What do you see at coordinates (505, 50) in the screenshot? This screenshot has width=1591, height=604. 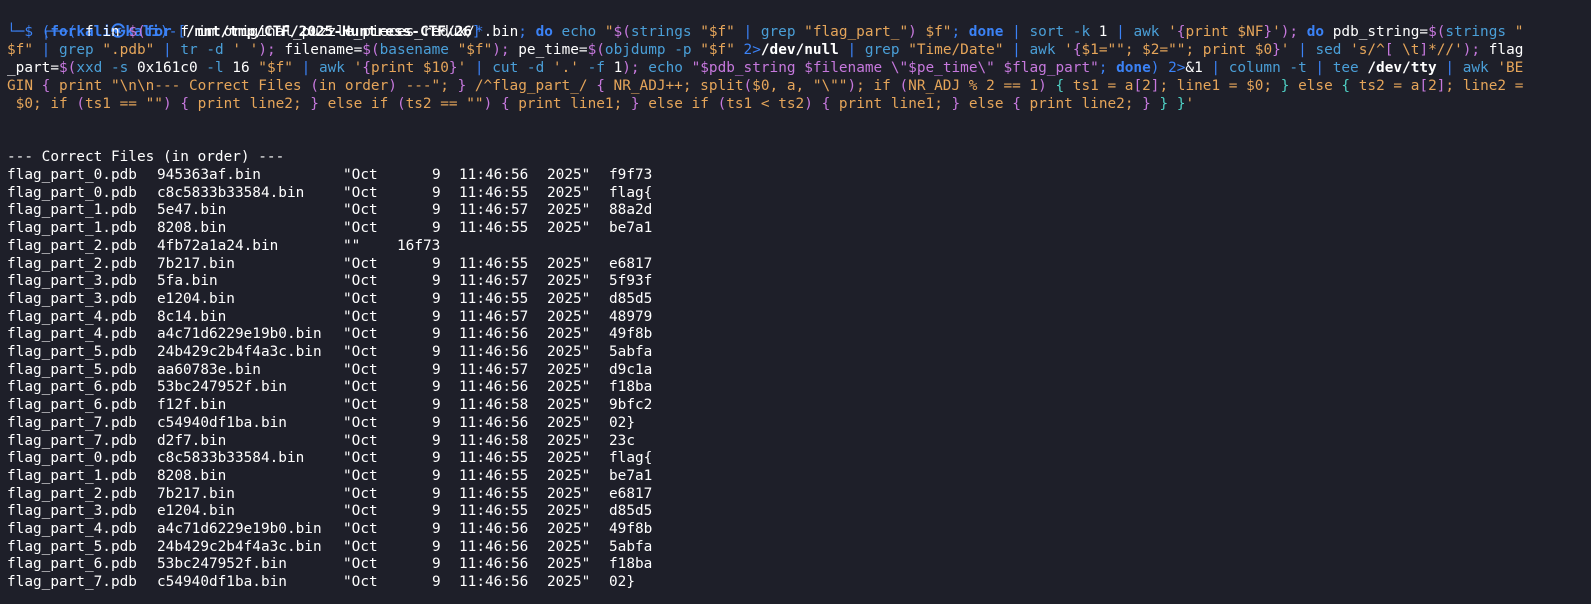 I see `command-segment: );` at bounding box center [505, 50].